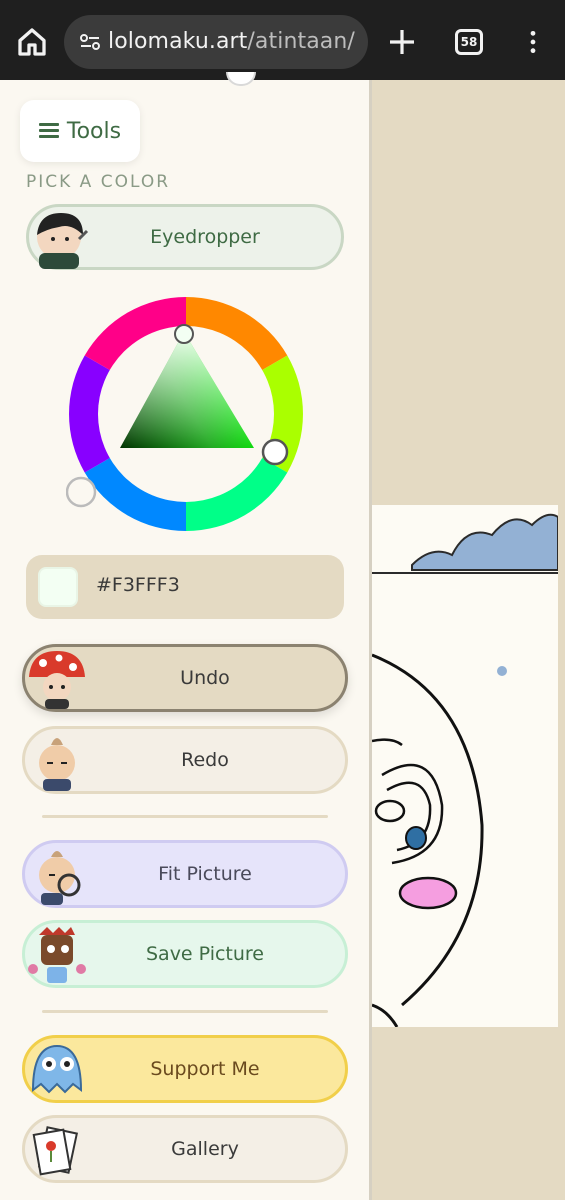 This screenshot has height=1200, width=565. Describe the element at coordinates (32, 42) in the screenshot. I see `home-icon` at that location.